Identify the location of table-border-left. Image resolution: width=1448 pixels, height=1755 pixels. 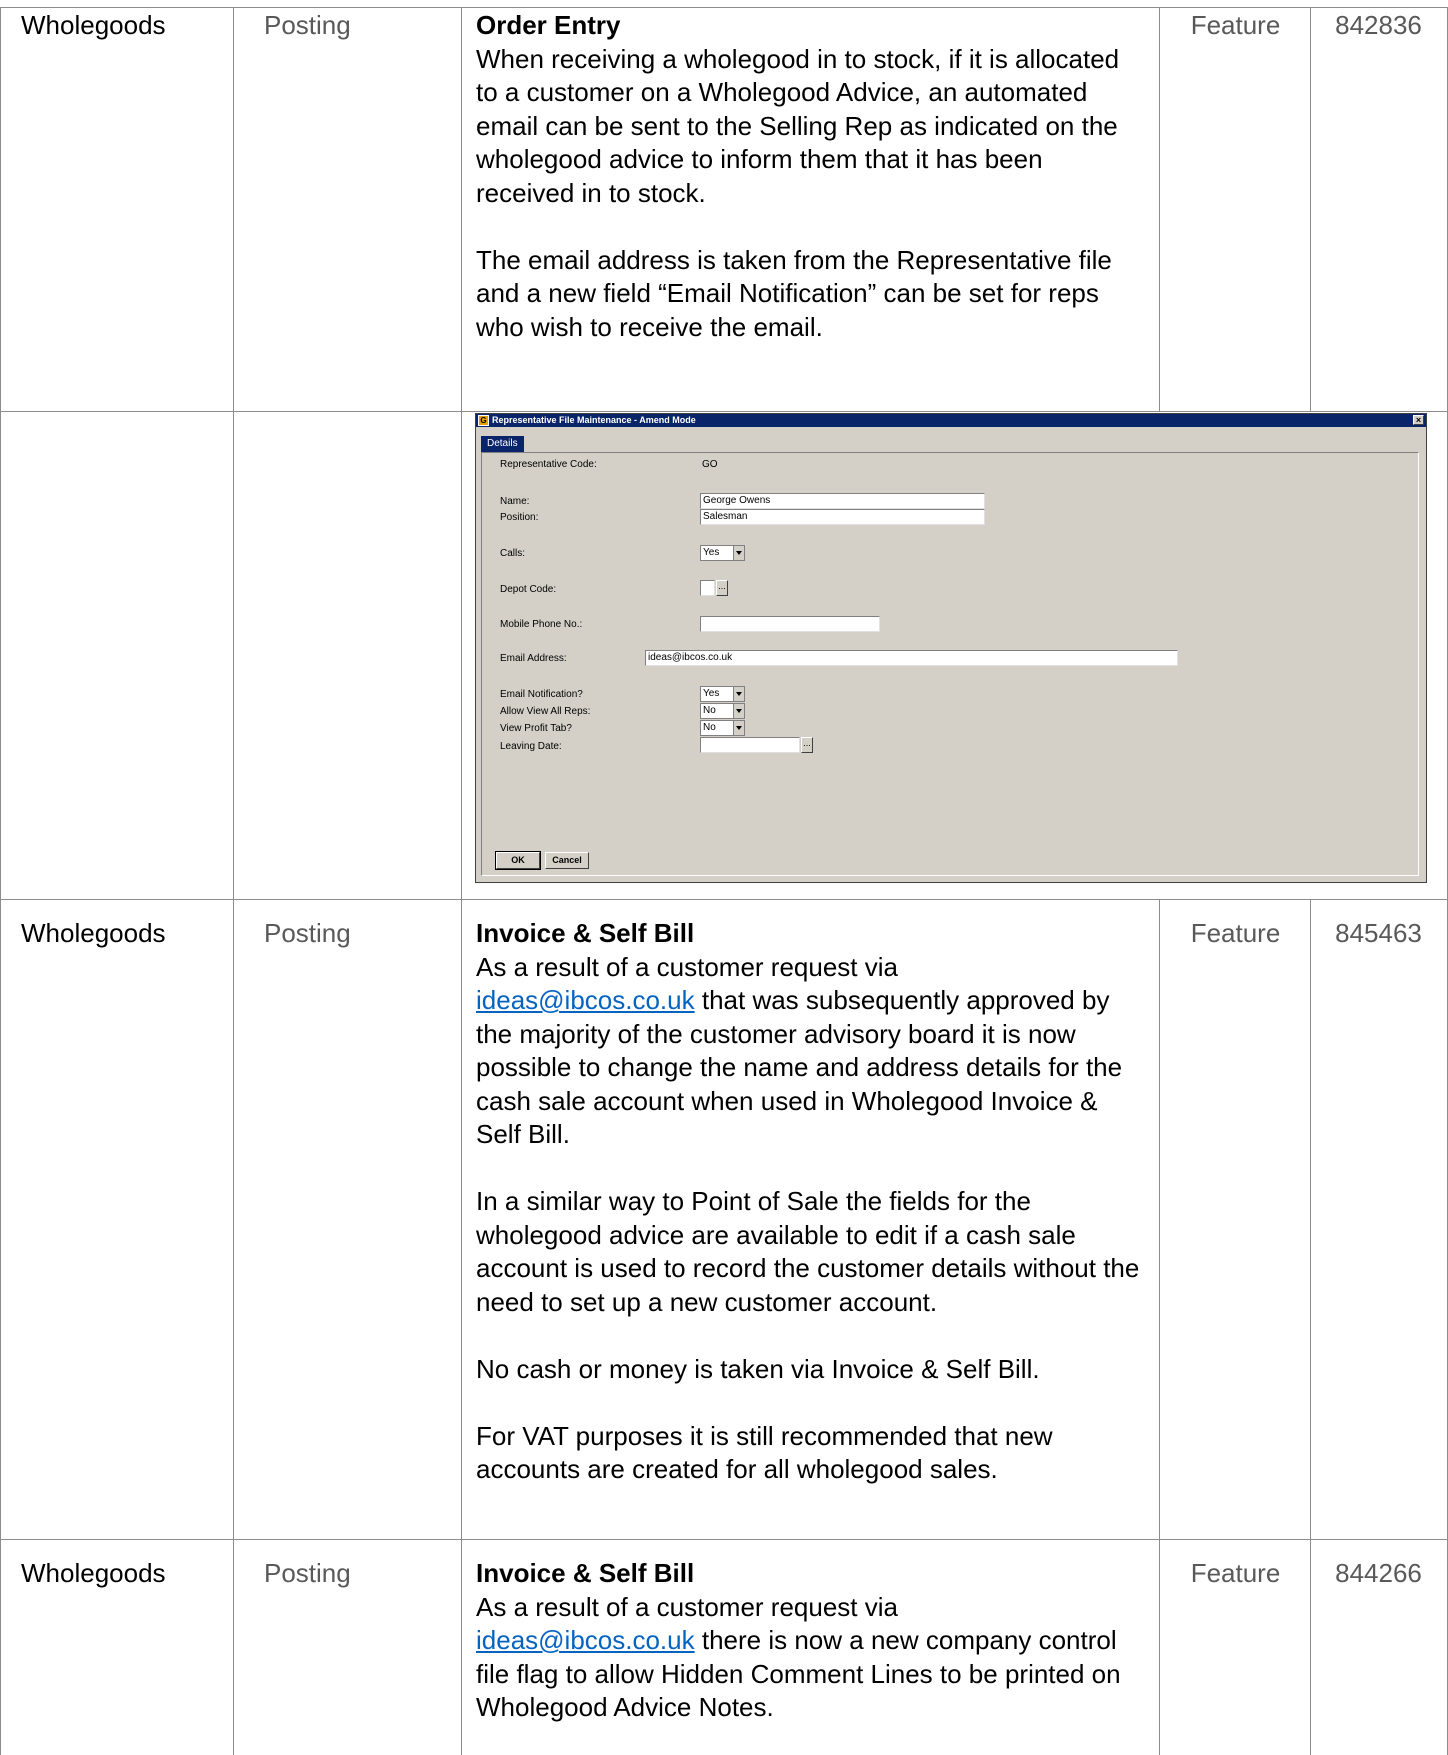
(0, 881).